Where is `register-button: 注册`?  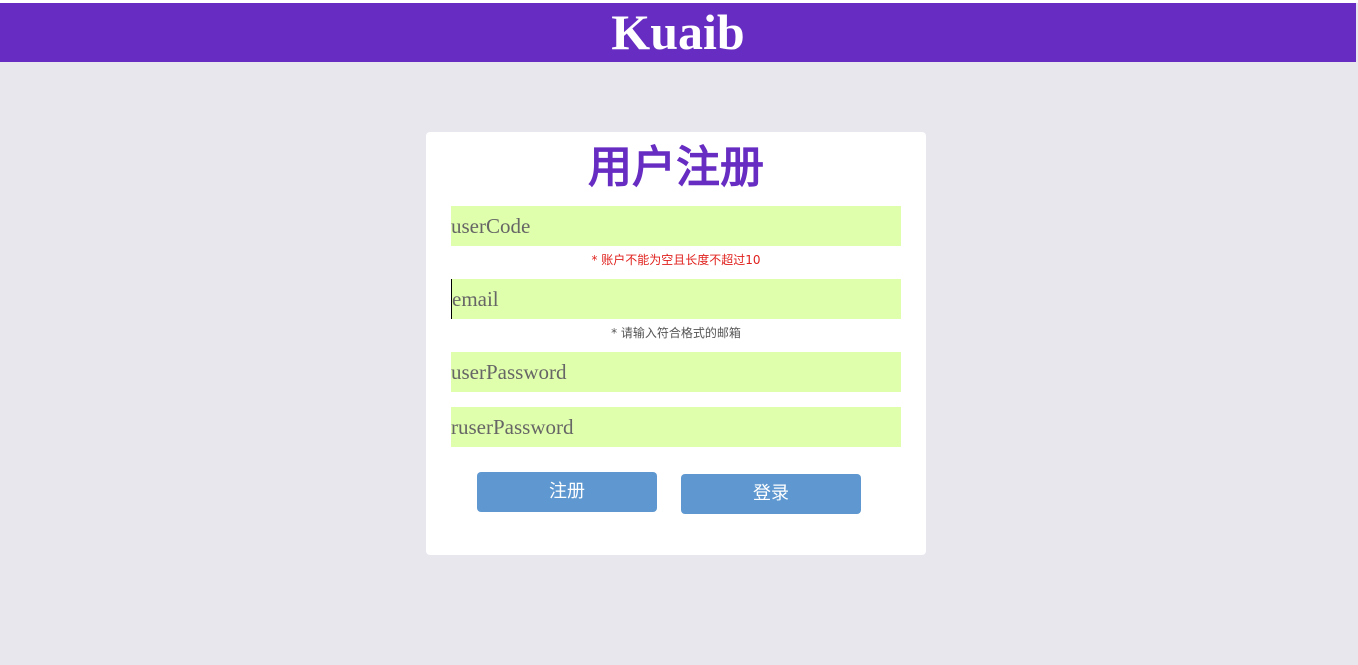
register-button: 注册 is located at coordinates (567, 492).